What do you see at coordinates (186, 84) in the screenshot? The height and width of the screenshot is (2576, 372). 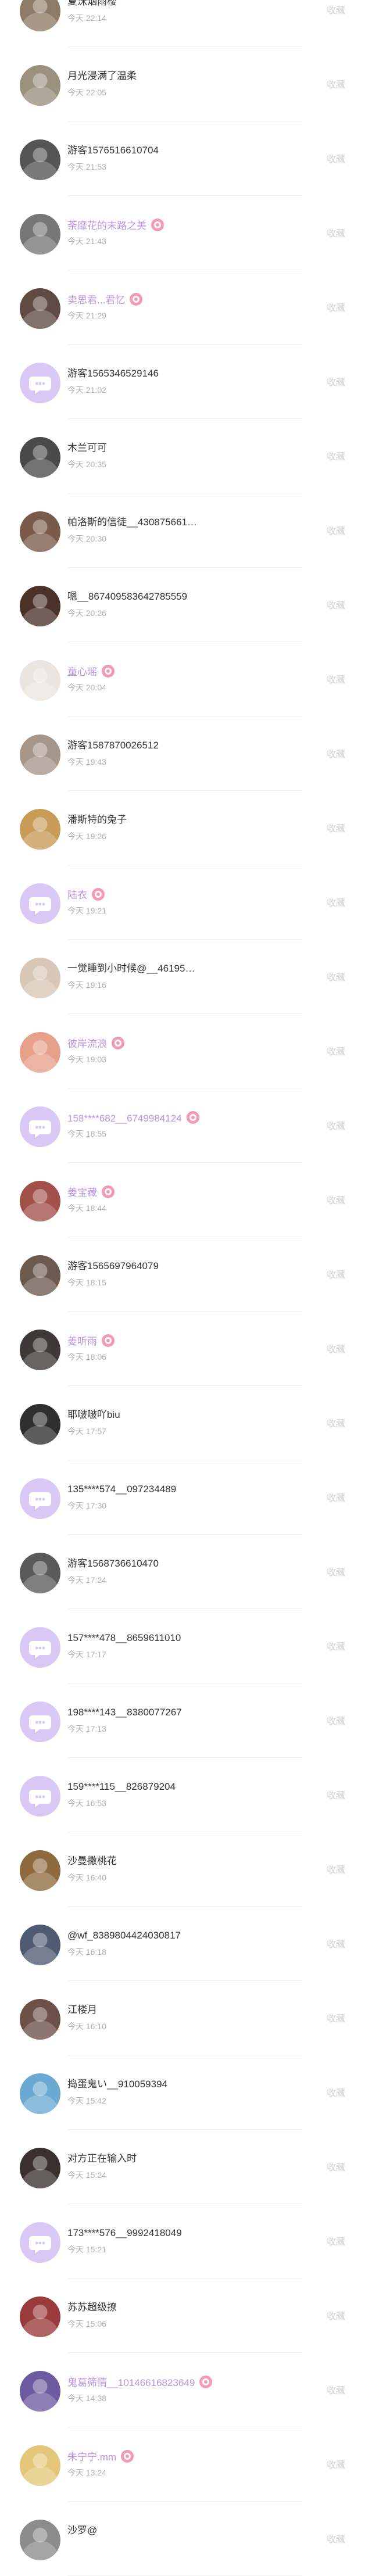 I see `visitor-row: 月光浸满了温柔 今天 22:05 收藏` at bounding box center [186, 84].